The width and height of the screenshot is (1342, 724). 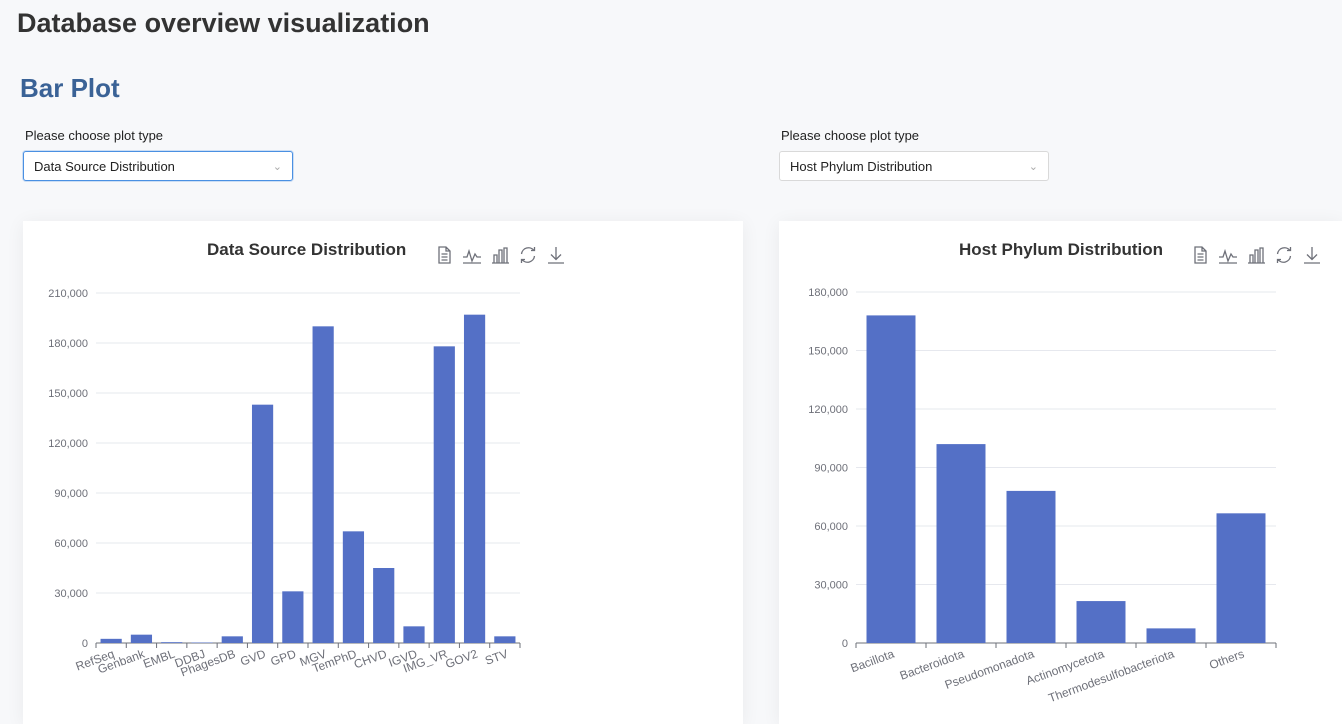 What do you see at coordinates (861, 166) in the screenshot?
I see `right-select-value: Host Phylum Distribution` at bounding box center [861, 166].